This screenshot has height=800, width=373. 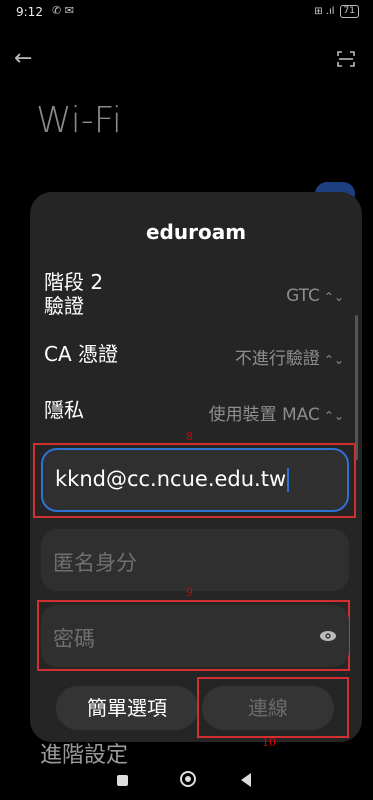 What do you see at coordinates (349, 11) in the screenshot?
I see `battery-icon: 71` at bounding box center [349, 11].